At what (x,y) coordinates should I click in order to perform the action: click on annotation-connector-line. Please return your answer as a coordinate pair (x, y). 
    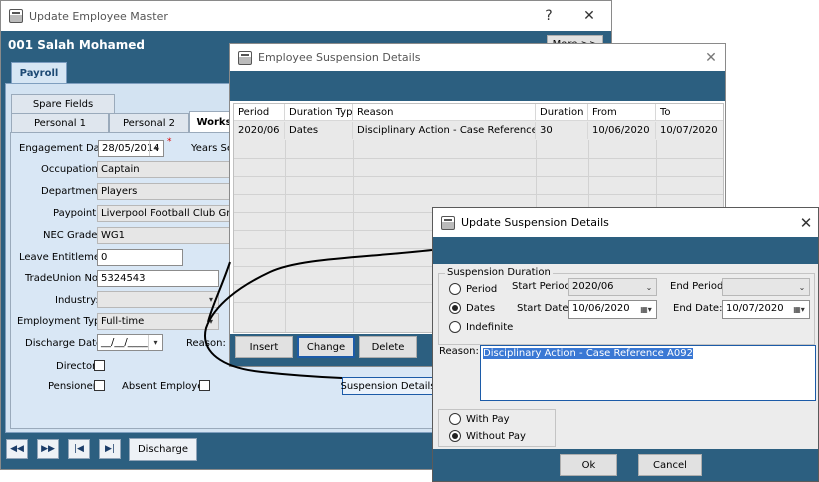
    Looking at the image, I should click on (318, 314).